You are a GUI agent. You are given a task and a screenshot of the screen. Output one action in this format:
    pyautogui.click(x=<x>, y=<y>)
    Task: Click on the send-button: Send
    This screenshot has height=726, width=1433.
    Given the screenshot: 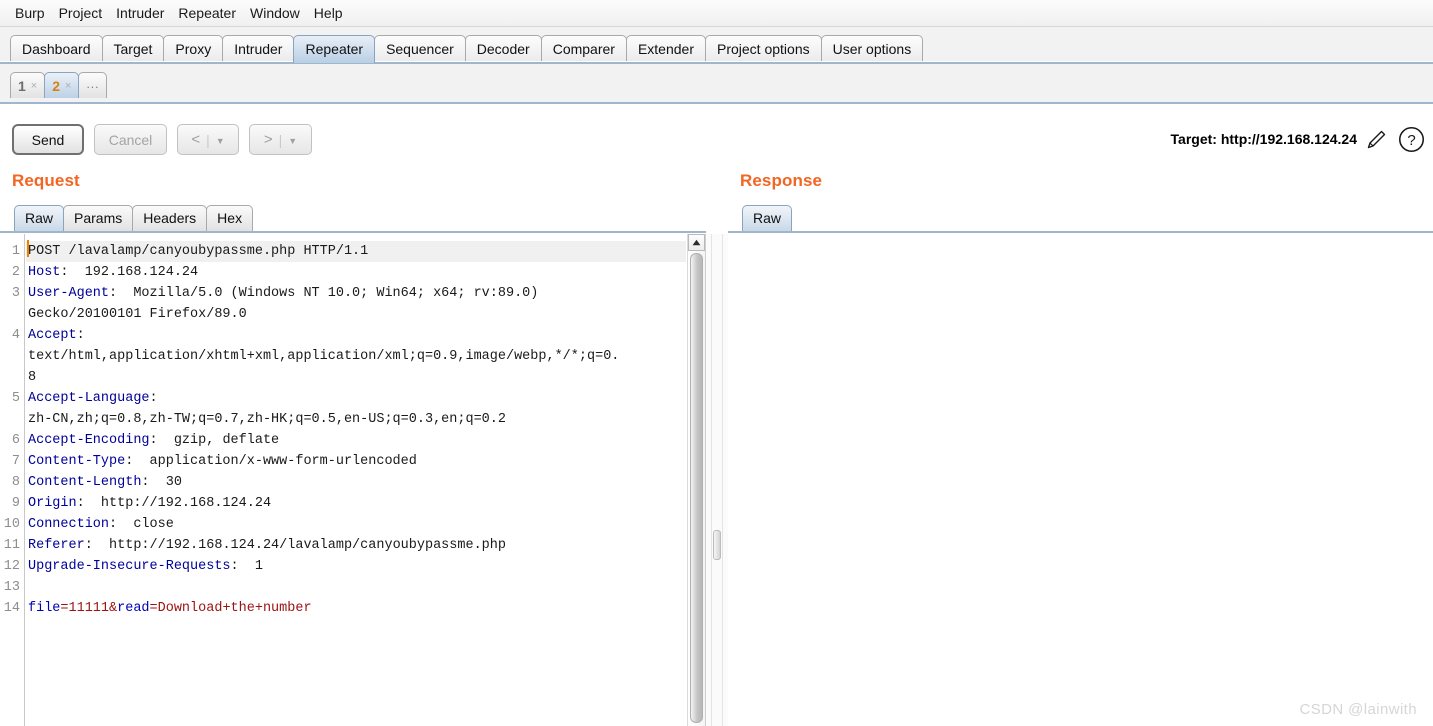 What is the action you would take?
    pyautogui.click(x=48, y=139)
    